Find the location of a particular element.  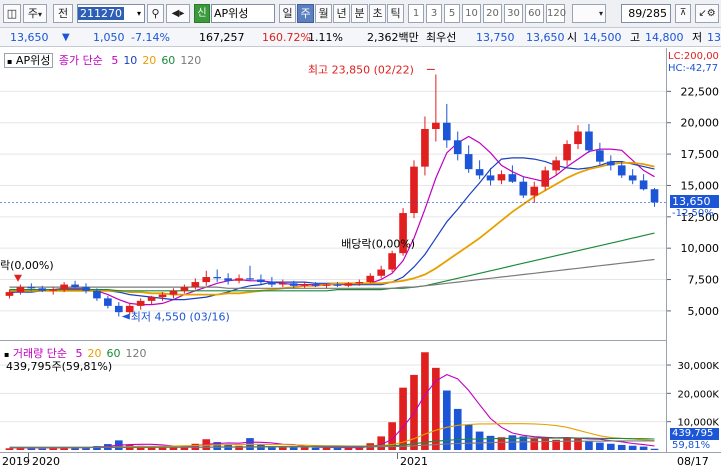

page-counter: 89/285 is located at coordinates (646, 13).